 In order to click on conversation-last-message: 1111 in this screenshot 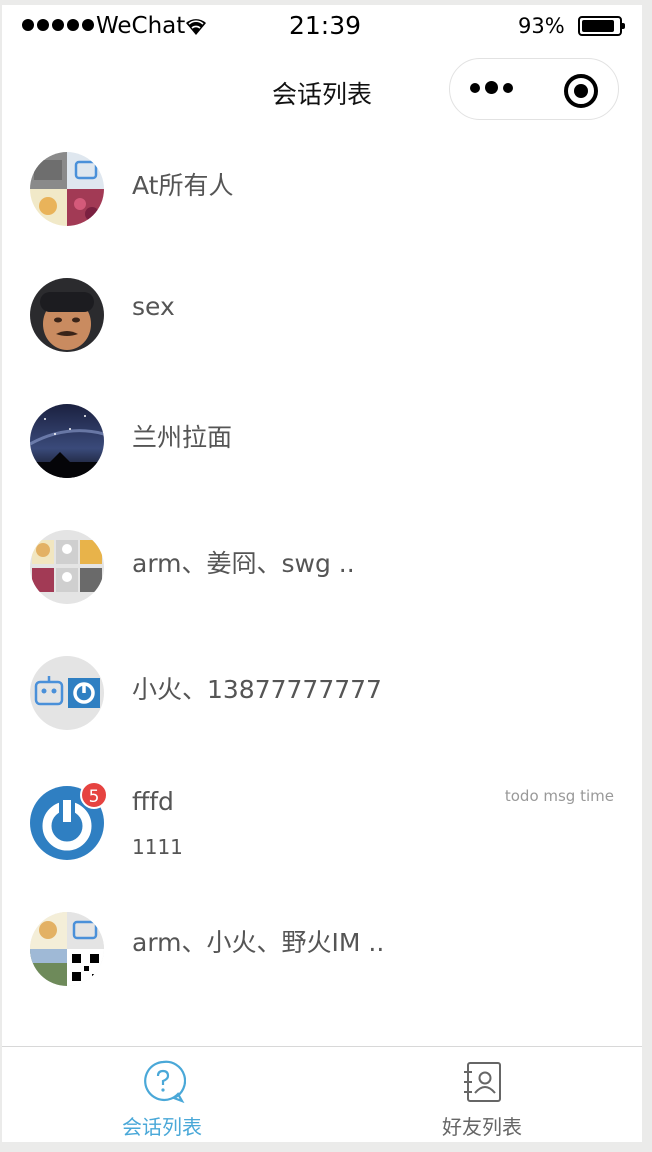, I will do `click(157, 847)`.